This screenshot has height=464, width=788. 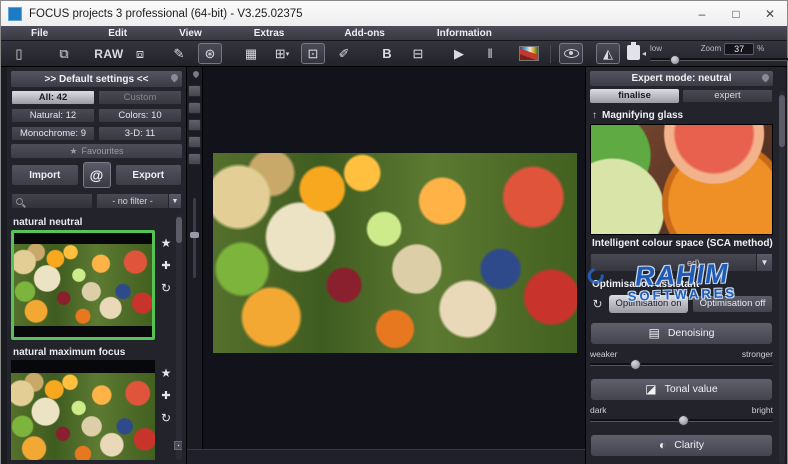 What do you see at coordinates (251, 53) in the screenshot?
I see `save-button: ▦` at bounding box center [251, 53].